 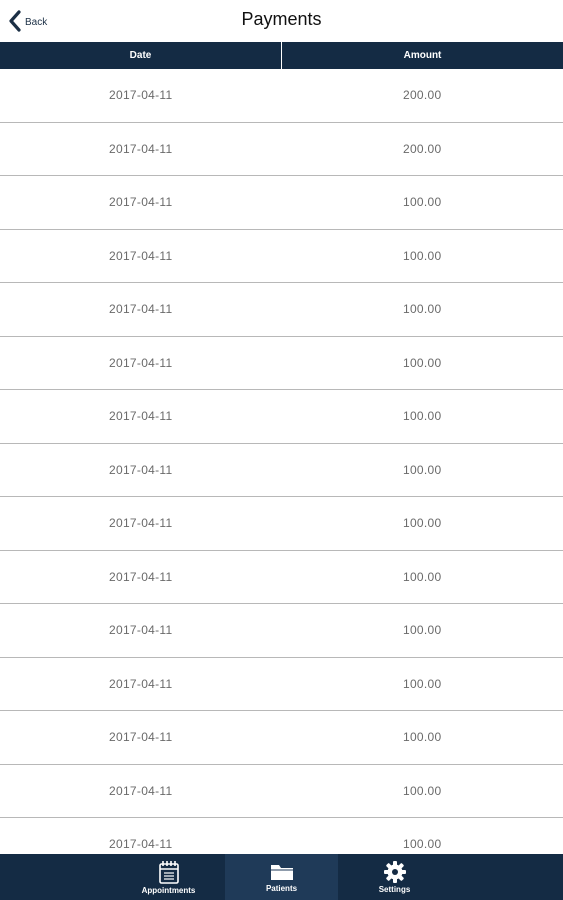 I want to click on nav-label-settings: Settings, so click(x=394, y=889).